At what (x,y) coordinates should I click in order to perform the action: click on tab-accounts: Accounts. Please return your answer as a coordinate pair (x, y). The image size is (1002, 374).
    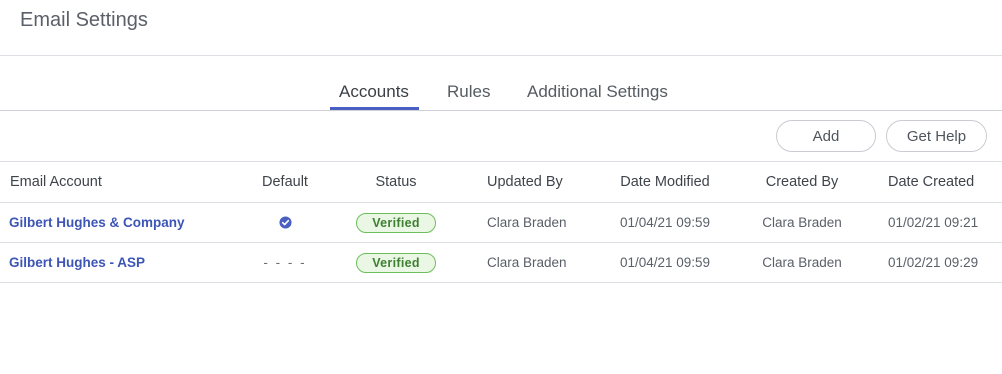
    Looking at the image, I should click on (374, 96).